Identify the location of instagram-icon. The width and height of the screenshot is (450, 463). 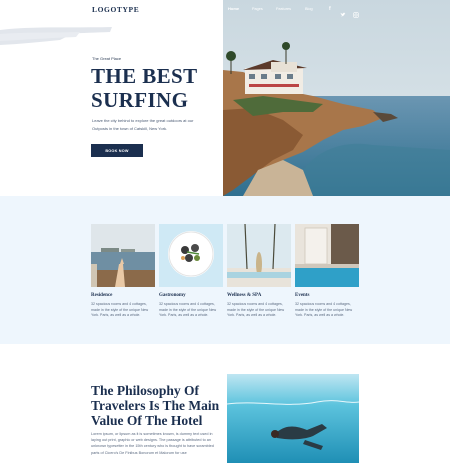
(356, 14).